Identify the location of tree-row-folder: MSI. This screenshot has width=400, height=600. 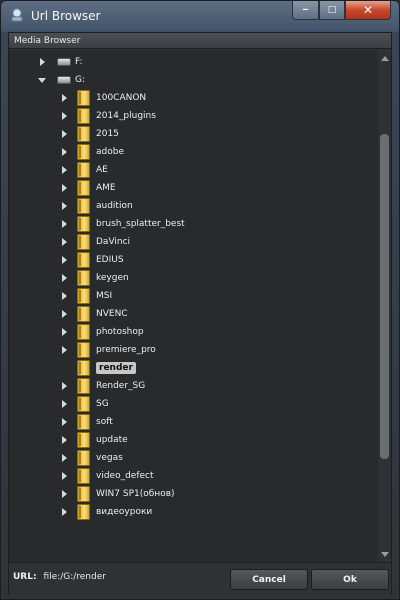
(85, 296).